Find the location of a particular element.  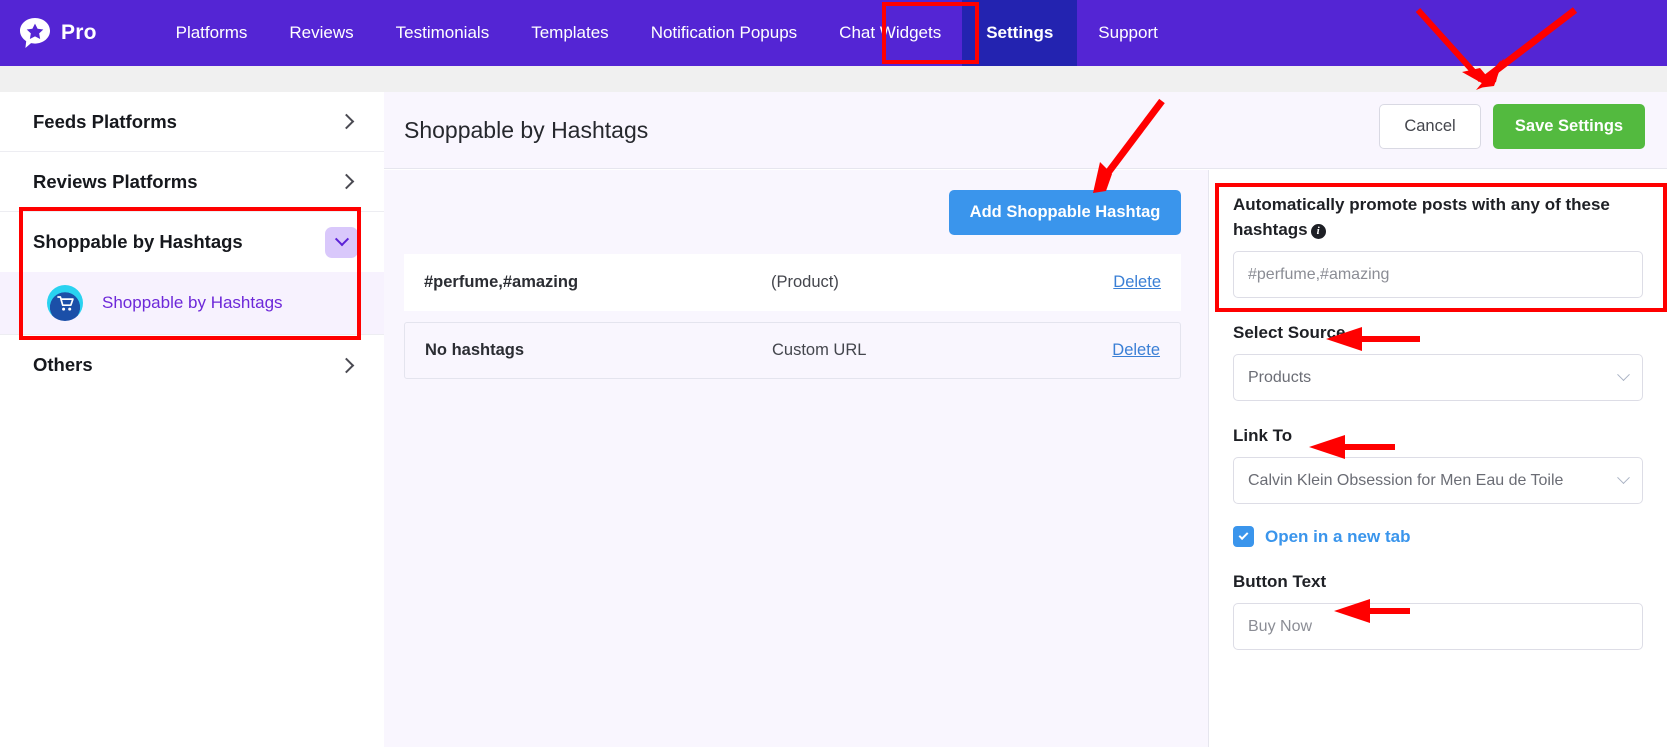

button-text-field is located at coordinates (1438, 626).